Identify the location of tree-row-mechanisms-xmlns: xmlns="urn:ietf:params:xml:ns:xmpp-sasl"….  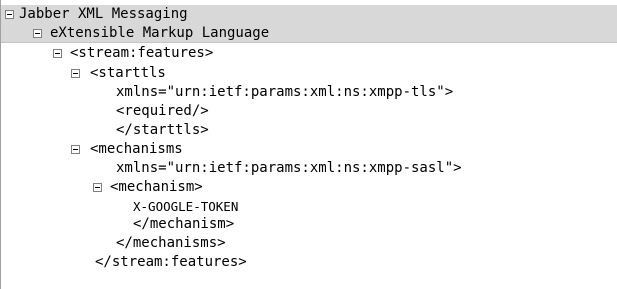
(309, 168).